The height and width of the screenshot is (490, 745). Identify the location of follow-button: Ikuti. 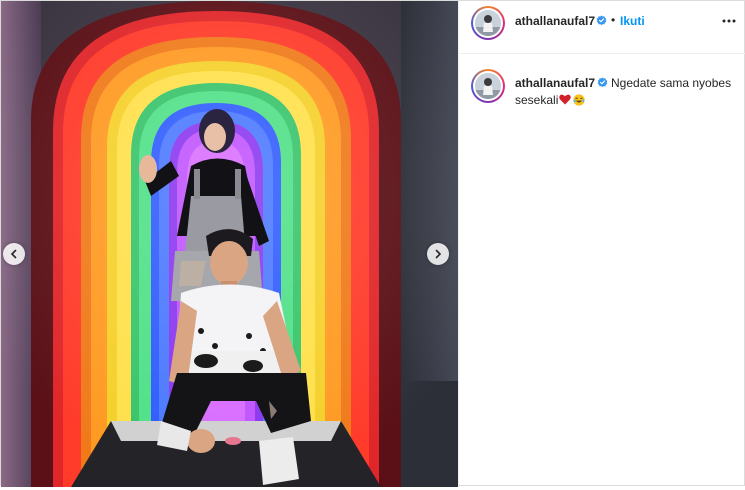
(632, 21).